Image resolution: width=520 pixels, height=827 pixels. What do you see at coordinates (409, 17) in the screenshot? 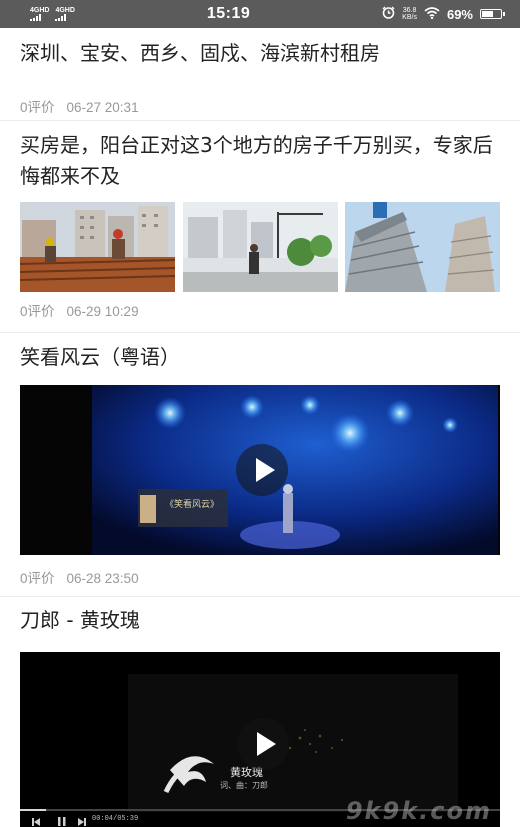
I see `speed-unit: KB/s` at bounding box center [409, 17].